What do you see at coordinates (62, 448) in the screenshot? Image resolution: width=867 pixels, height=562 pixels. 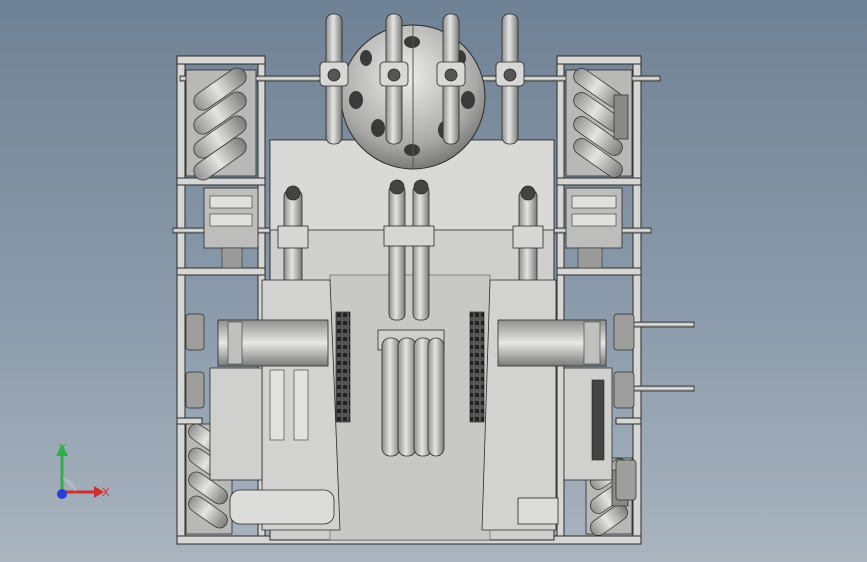 I see `y-axis-label: Y` at bounding box center [62, 448].